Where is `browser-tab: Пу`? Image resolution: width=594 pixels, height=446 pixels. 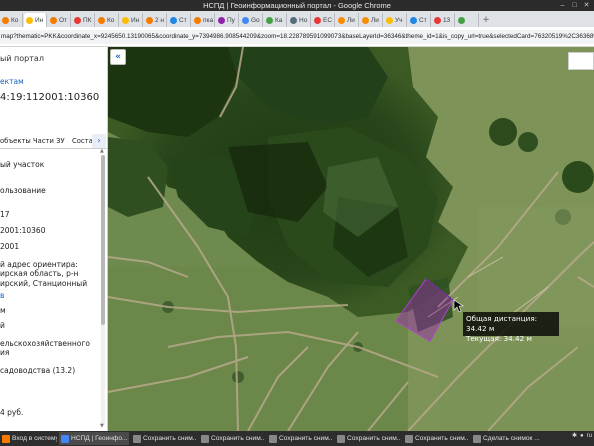 browser-tab: Пу is located at coordinates (227, 20).